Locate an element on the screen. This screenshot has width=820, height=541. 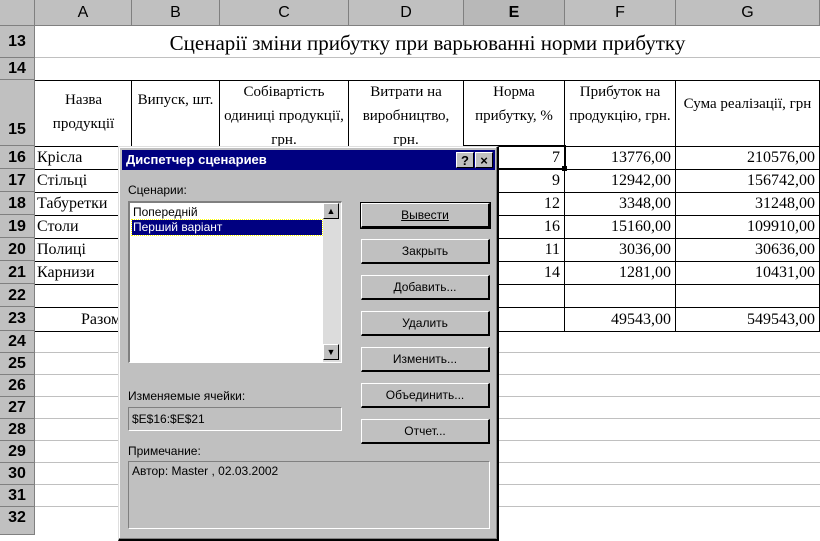
header-cell-profit-rate: Норма прибутку, % is located at coordinates (514, 113).